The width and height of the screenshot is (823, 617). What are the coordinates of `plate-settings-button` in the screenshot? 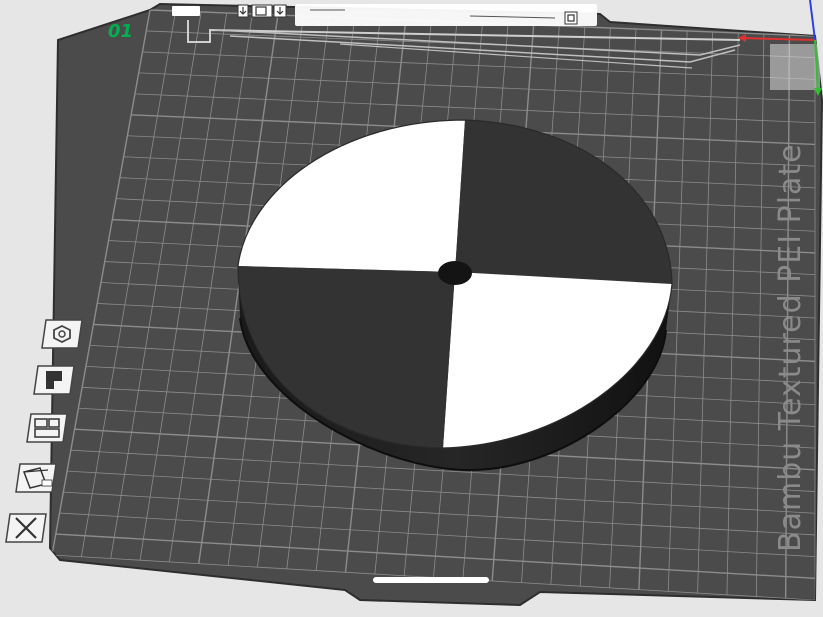 It's located at (36, 478).